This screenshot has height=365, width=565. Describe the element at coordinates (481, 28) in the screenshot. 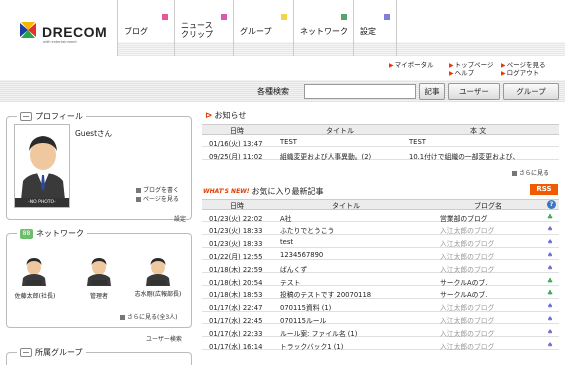

I see `nav-filler` at that location.